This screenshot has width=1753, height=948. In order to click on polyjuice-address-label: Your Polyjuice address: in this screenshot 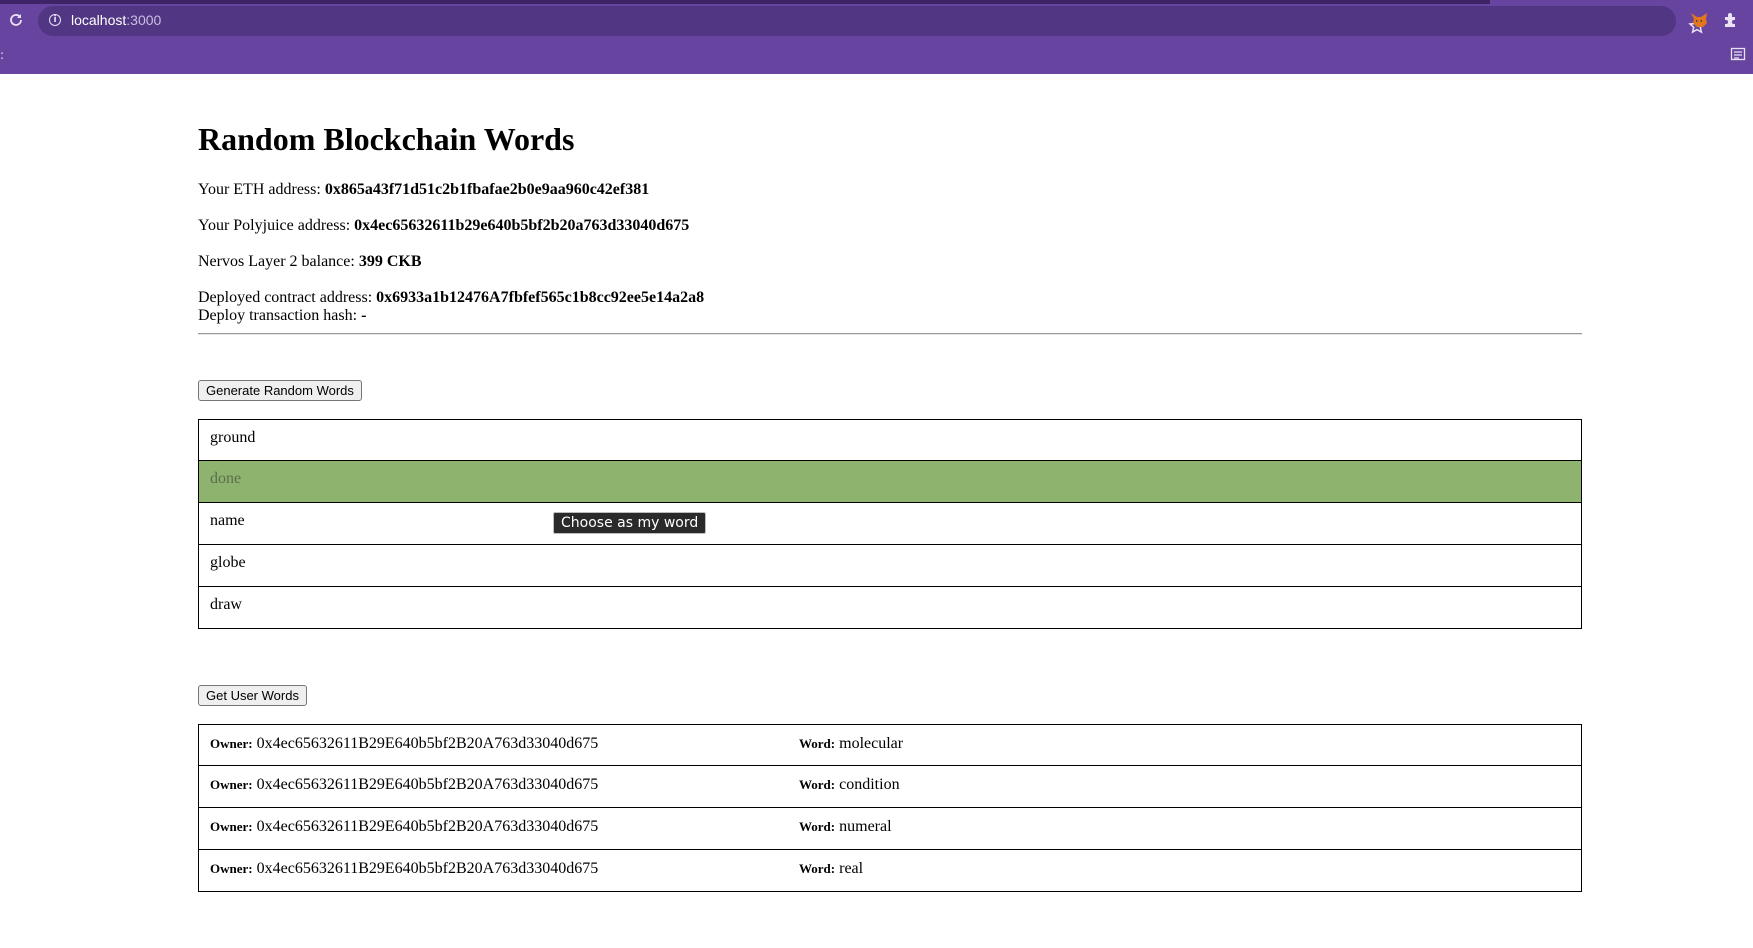, I will do `click(276, 225)`.